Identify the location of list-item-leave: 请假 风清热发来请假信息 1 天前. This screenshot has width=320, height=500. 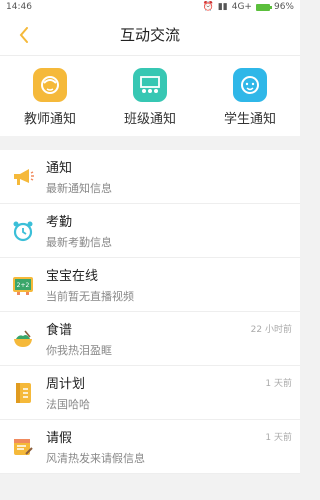
(150, 447).